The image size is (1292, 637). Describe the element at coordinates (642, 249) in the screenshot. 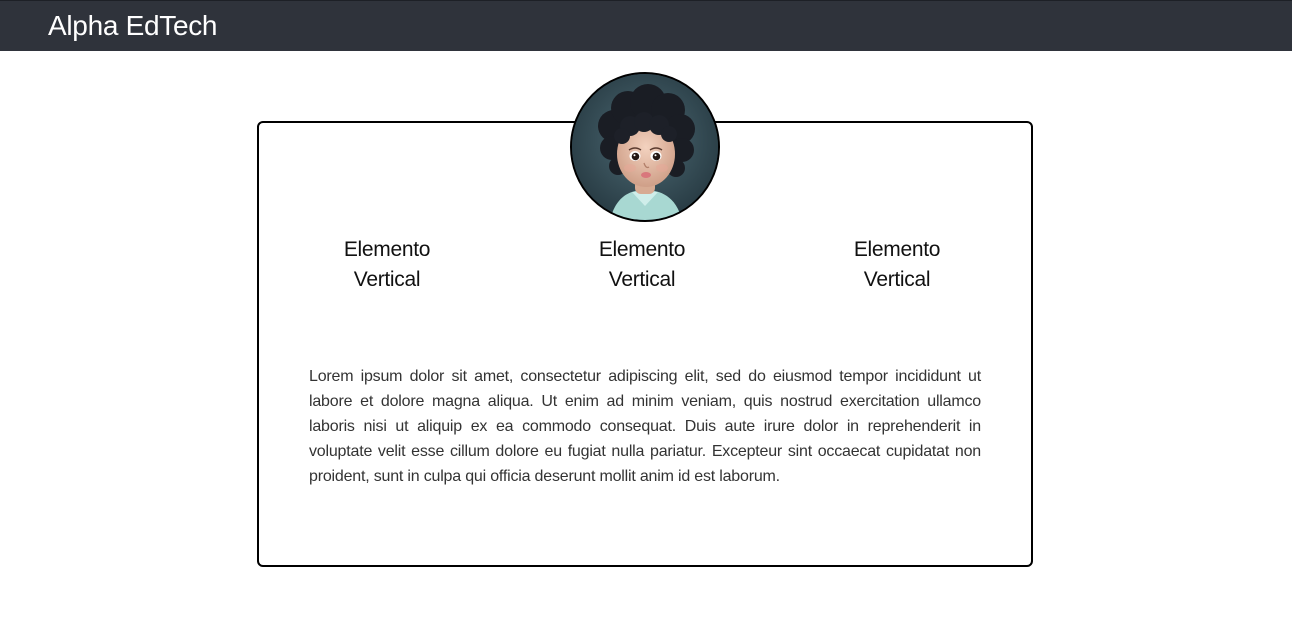

I see `vertical-element-2-line1: Elemento` at that location.